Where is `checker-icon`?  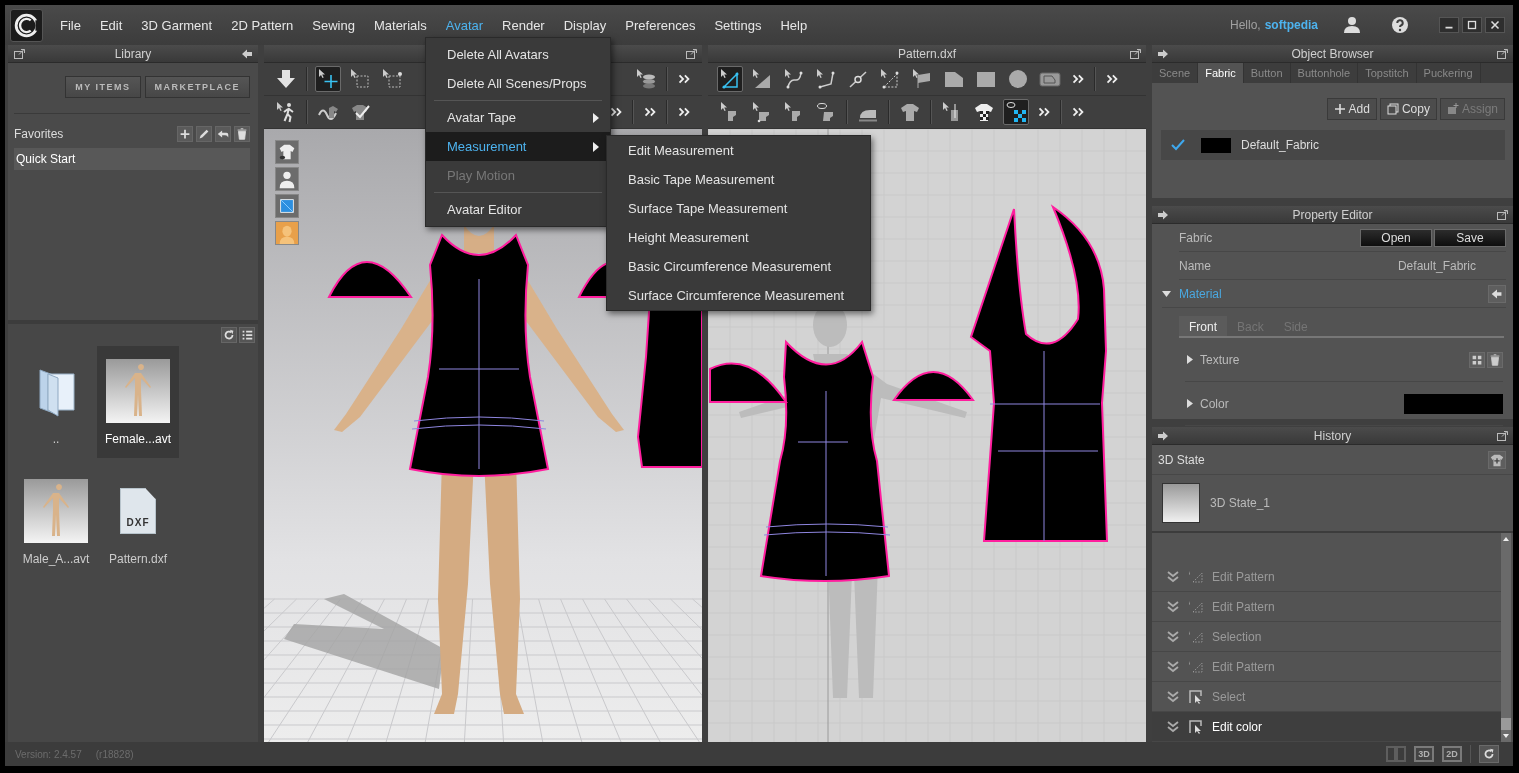 checker-icon is located at coordinates (1016, 112).